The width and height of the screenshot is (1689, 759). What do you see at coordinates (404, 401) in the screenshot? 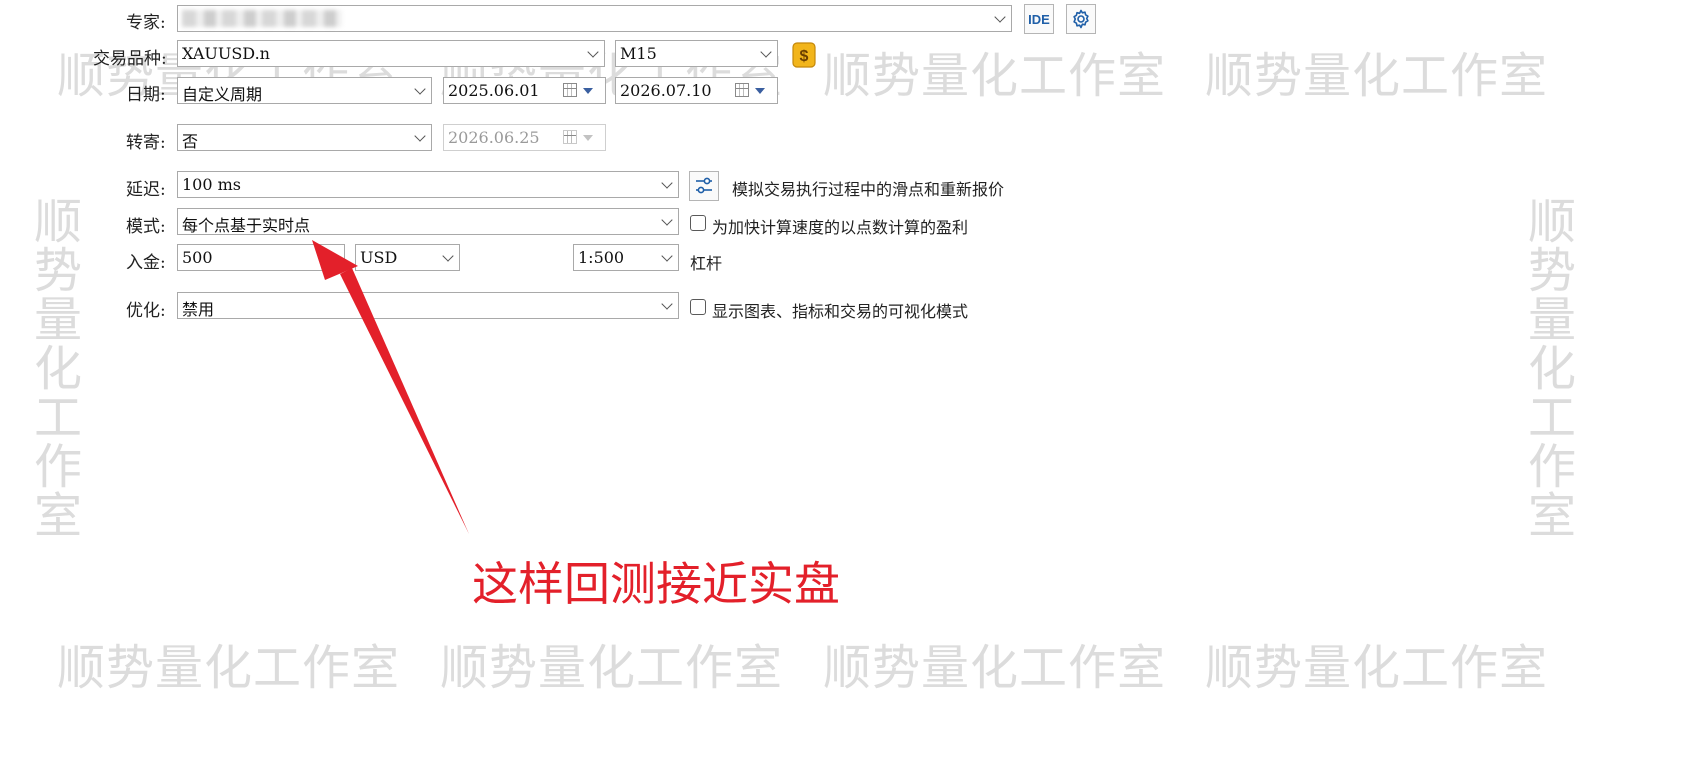
I see `annotation-arrow-shaft` at bounding box center [404, 401].